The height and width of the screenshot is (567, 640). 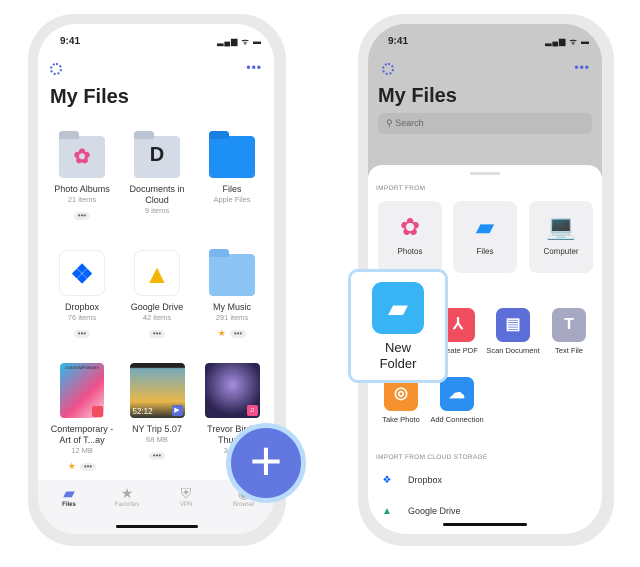 What do you see at coordinates (432, 457) in the screenshot?
I see `section-cloud-storage: IMPORT FROM CLOUD STORAGE` at bounding box center [432, 457].